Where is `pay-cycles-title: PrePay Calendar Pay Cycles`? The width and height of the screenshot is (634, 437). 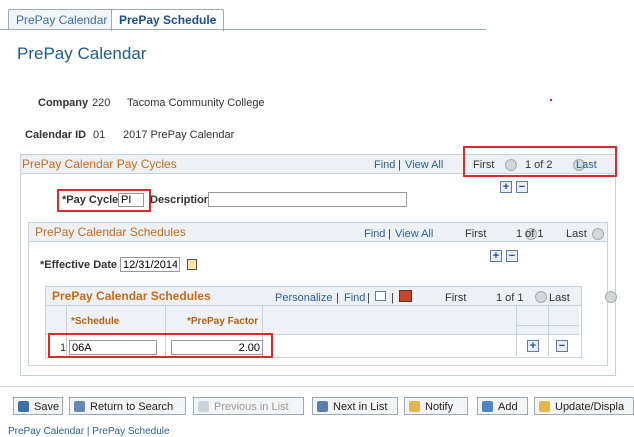 pay-cycles-title: PrePay Calendar Pay Cycles is located at coordinates (99, 164).